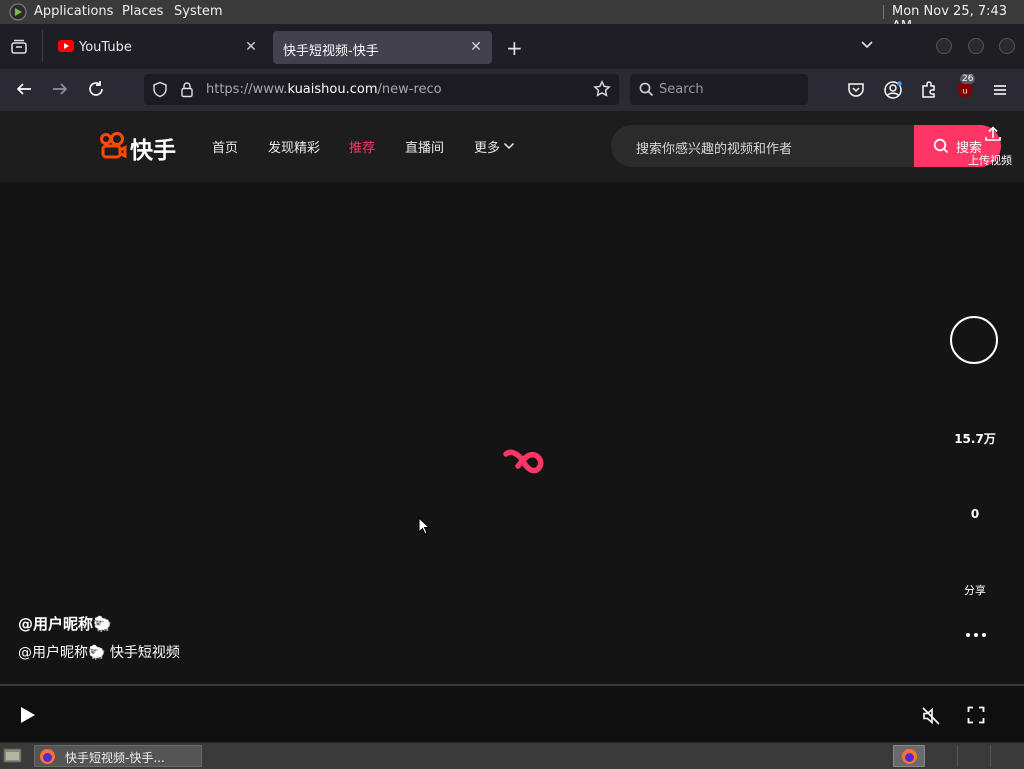 This screenshot has height=769, width=1024. I want to click on new-tab-icon: +, so click(514, 48).